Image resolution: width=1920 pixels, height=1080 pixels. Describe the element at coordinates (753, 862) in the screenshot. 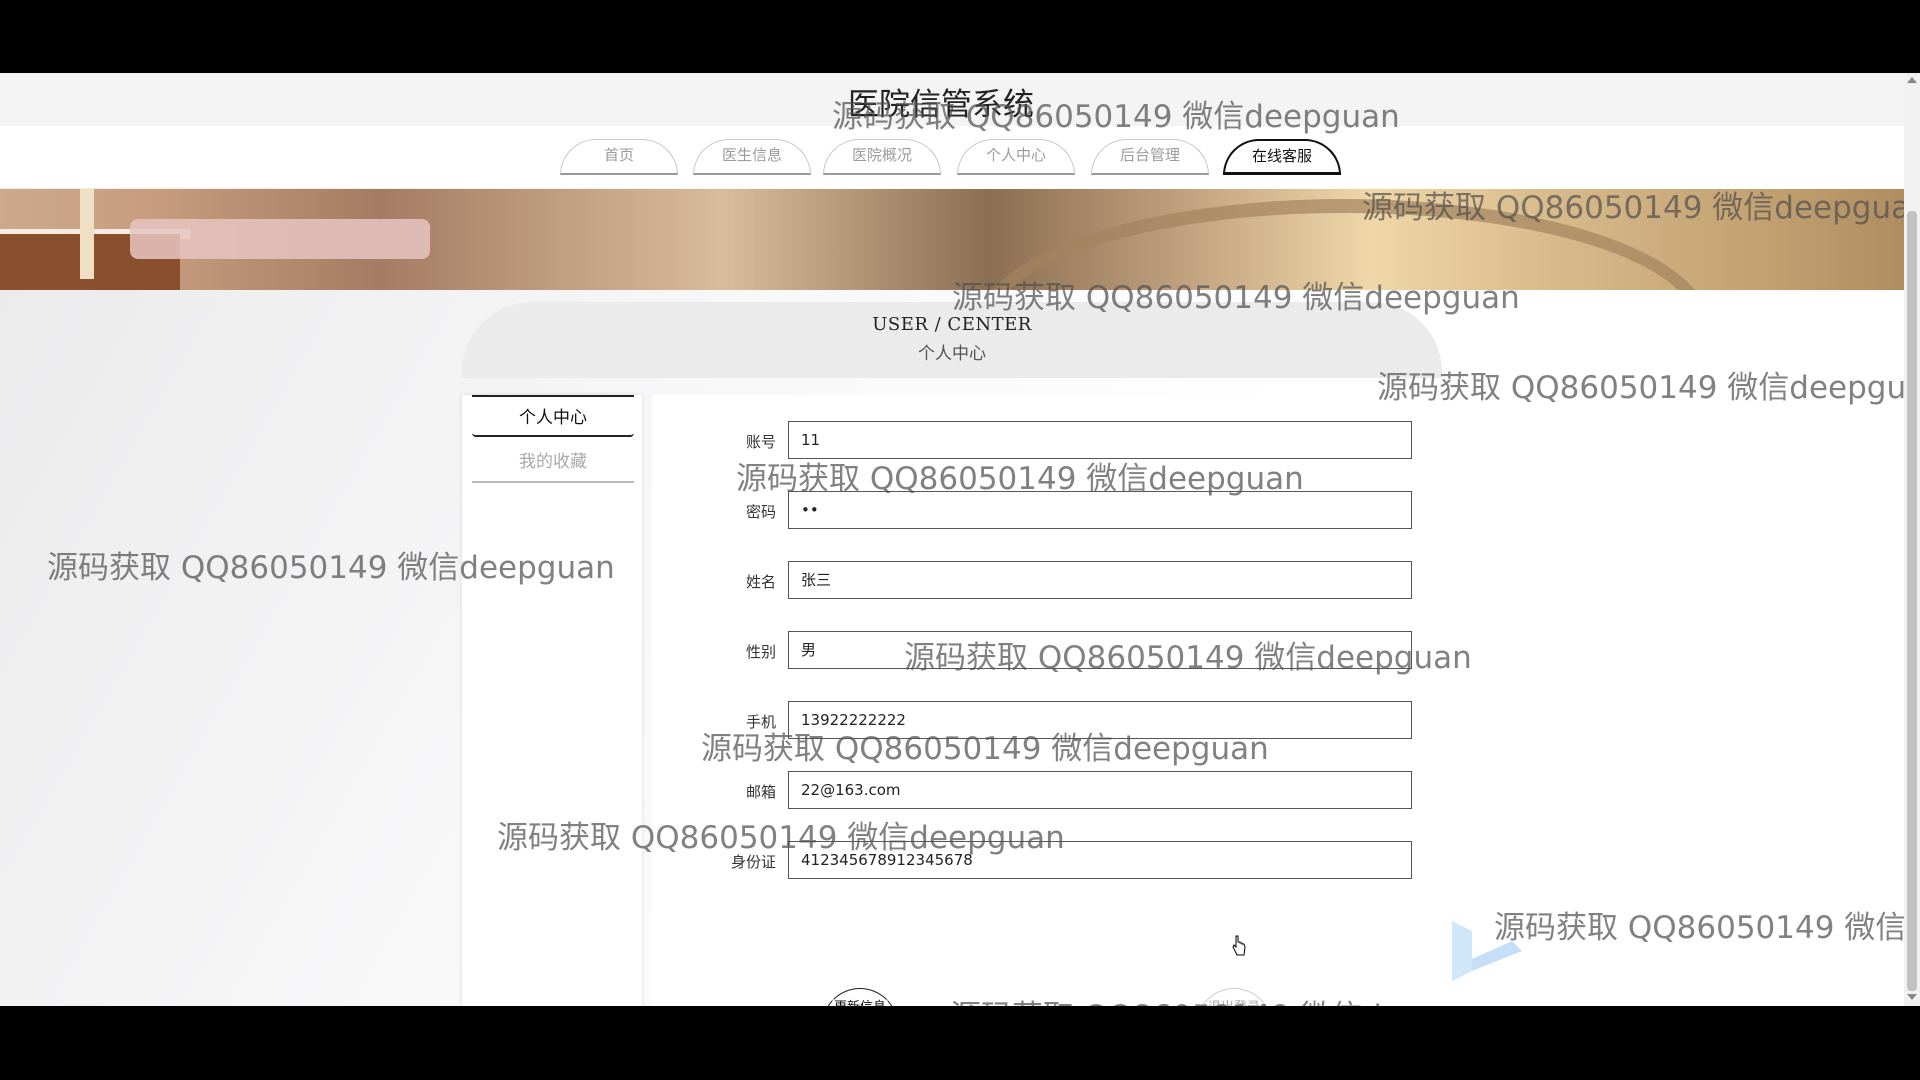

I see `id-card-label: 身份证` at that location.